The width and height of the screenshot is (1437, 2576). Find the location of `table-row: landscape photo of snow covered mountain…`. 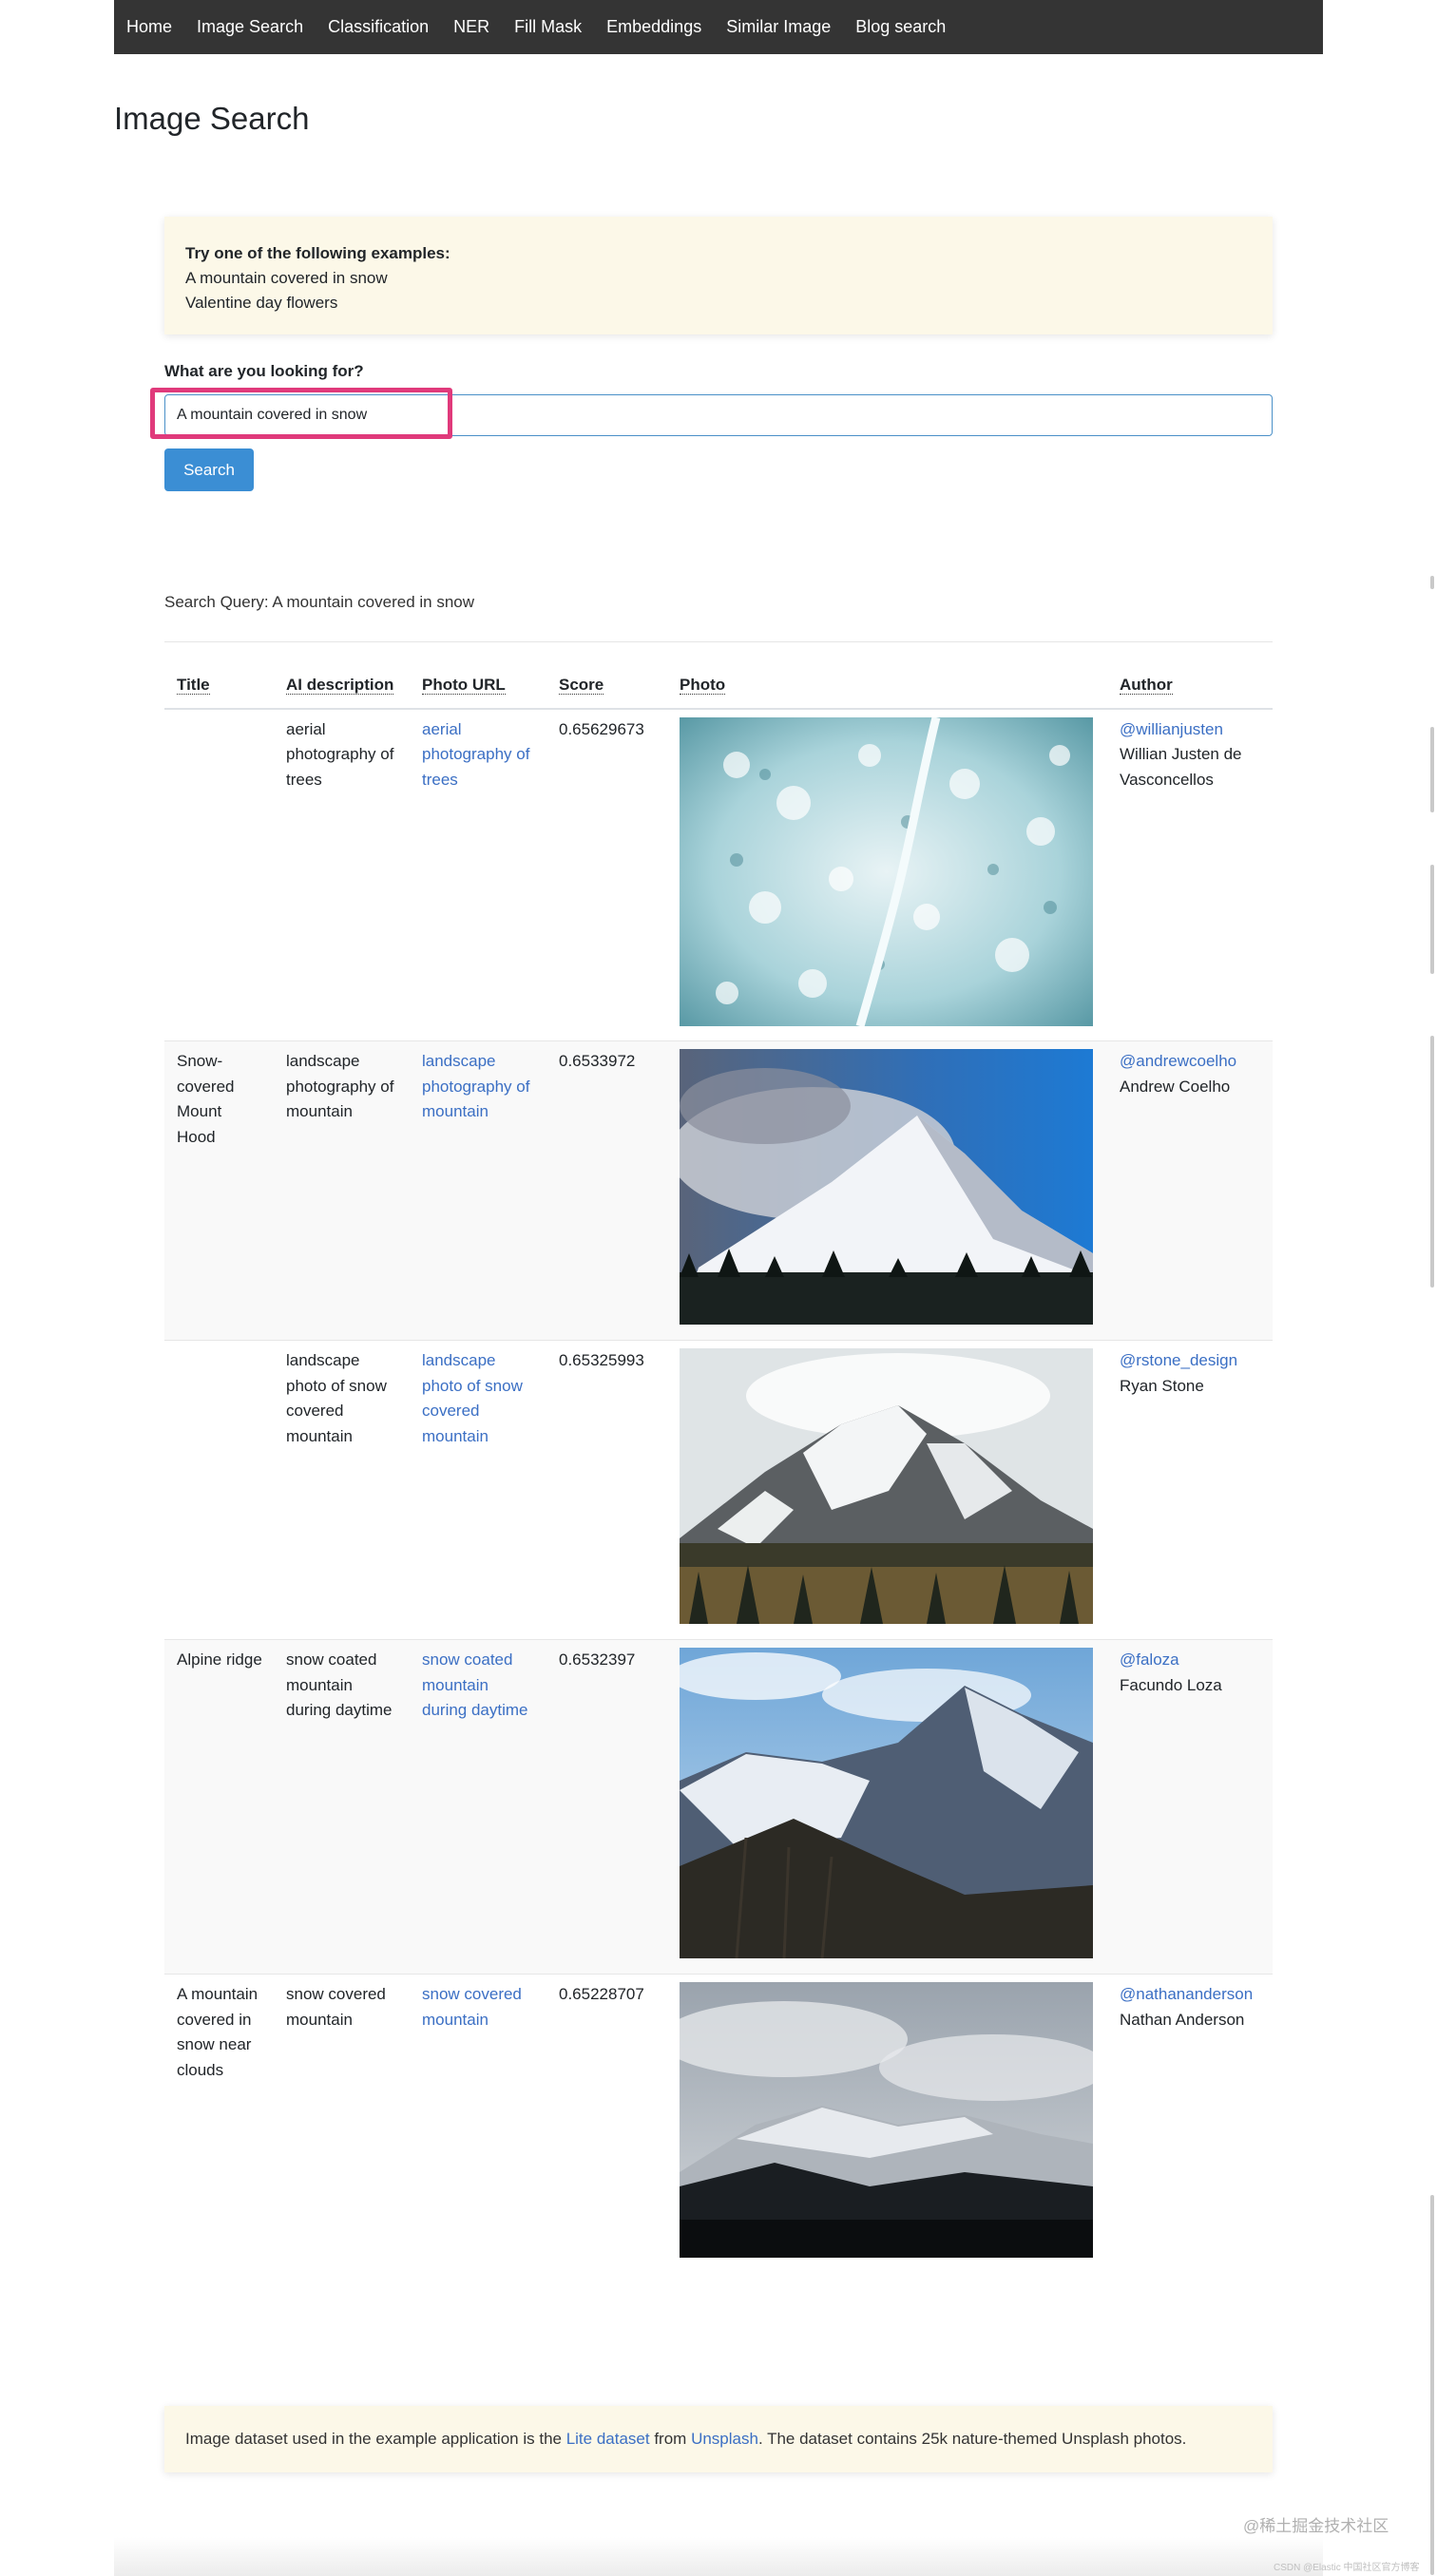

table-row: landscape photo of snow covered mountain… is located at coordinates (718, 1490).